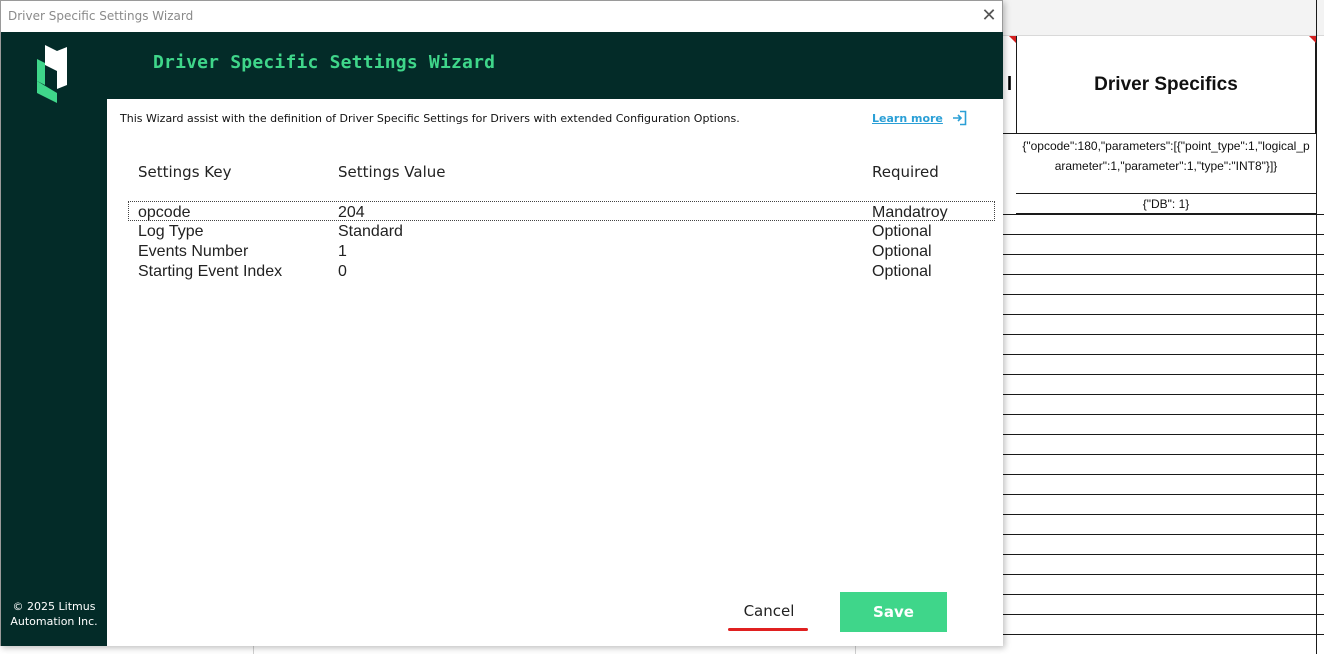 The image size is (1324, 654). Describe the element at coordinates (171, 231) in the screenshot. I see `settings-key: Log Type` at that location.